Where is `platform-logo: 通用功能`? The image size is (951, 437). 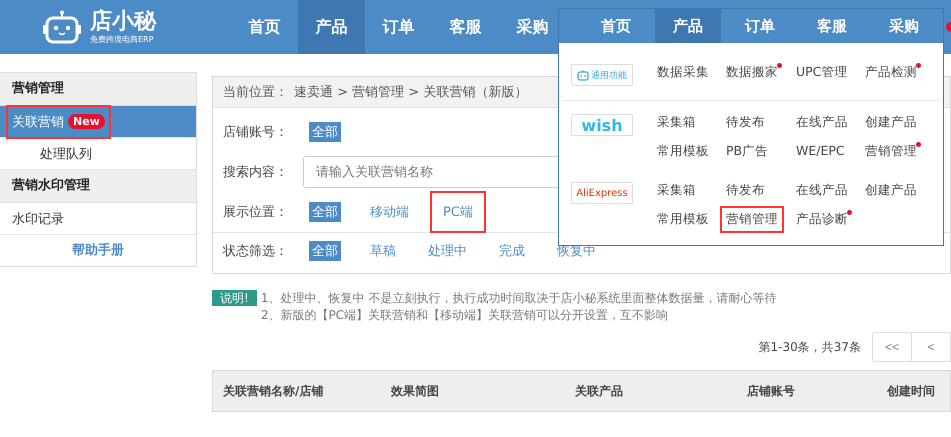
platform-logo: 通用功能 is located at coordinates (602, 75).